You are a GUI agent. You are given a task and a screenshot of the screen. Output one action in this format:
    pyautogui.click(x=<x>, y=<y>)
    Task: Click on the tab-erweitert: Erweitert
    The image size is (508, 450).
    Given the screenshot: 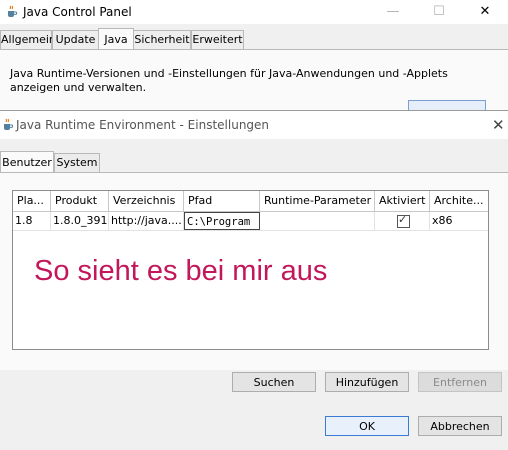 What is the action you would take?
    pyautogui.click(x=217, y=39)
    